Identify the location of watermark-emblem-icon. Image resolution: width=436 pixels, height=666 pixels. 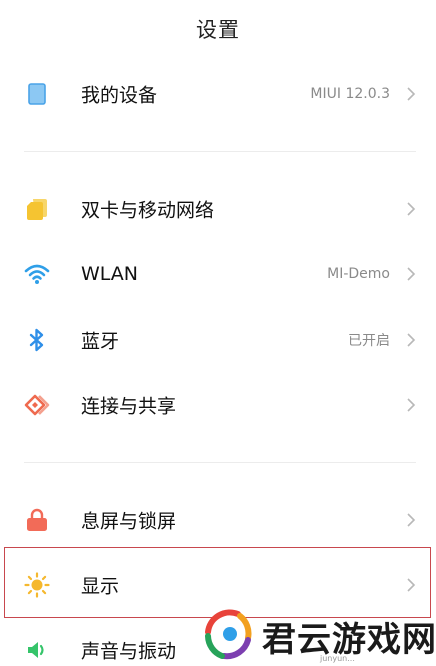
(228, 634).